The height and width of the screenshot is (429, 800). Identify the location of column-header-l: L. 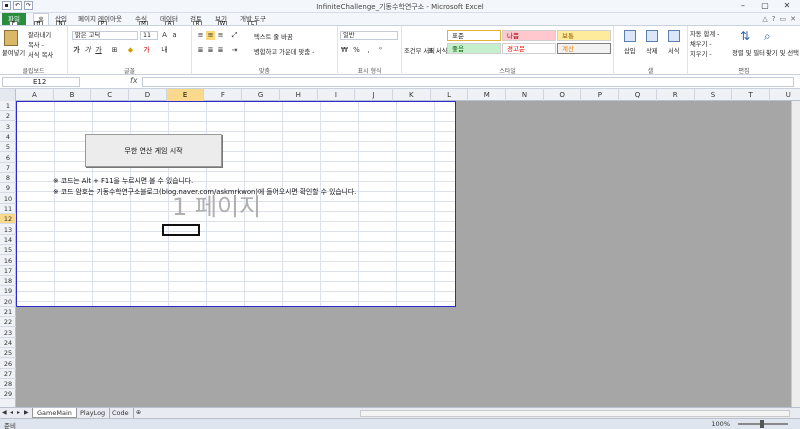
(450, 95).